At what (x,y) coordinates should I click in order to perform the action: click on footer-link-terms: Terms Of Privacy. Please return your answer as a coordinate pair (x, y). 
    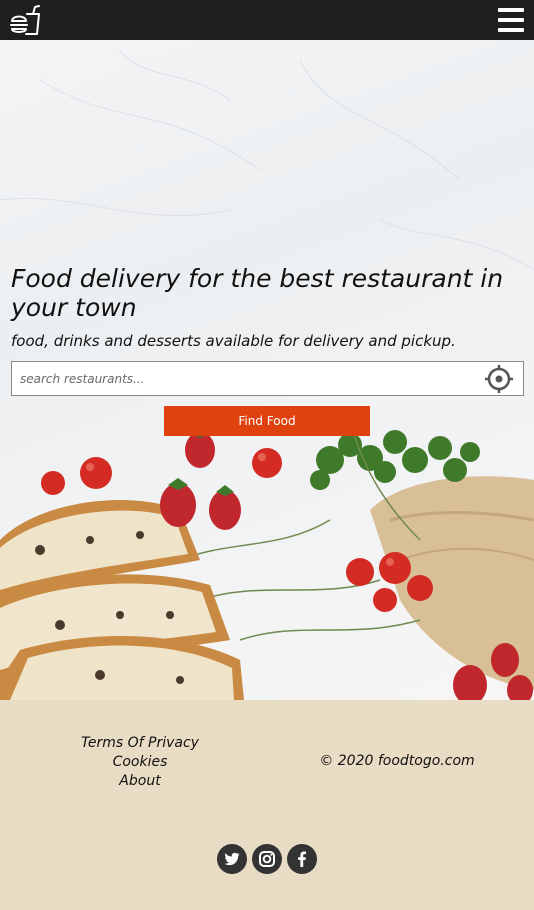
    Looking at the image, I should click on (140, 743).